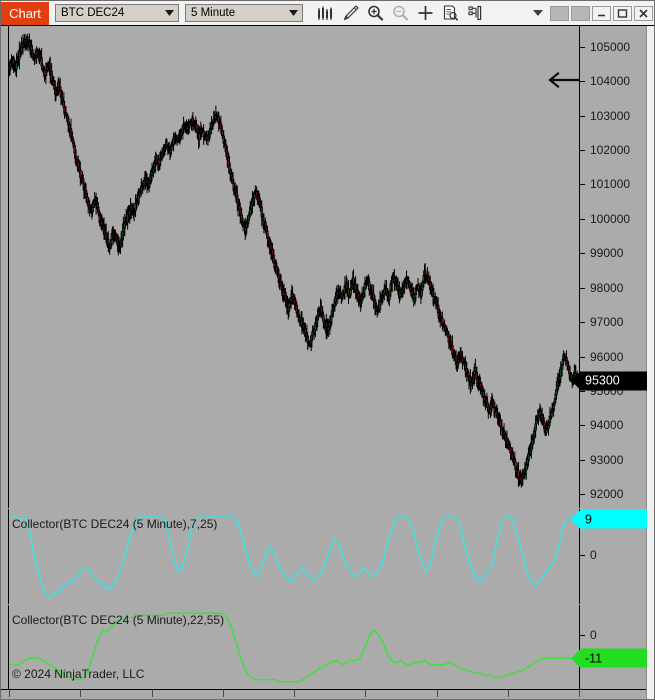  Describe the element at coordinates (610, 81) in the screenshot. I see `price-axis-label: 104000` at that location.